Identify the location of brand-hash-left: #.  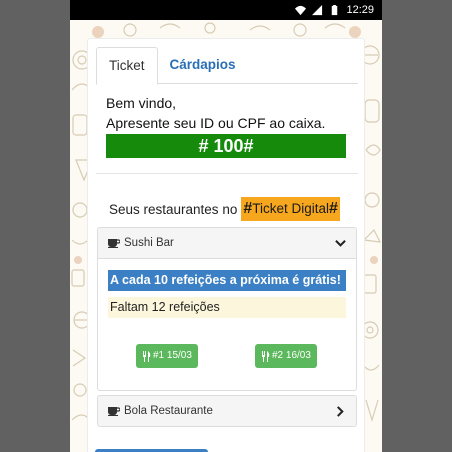
(248, 208).